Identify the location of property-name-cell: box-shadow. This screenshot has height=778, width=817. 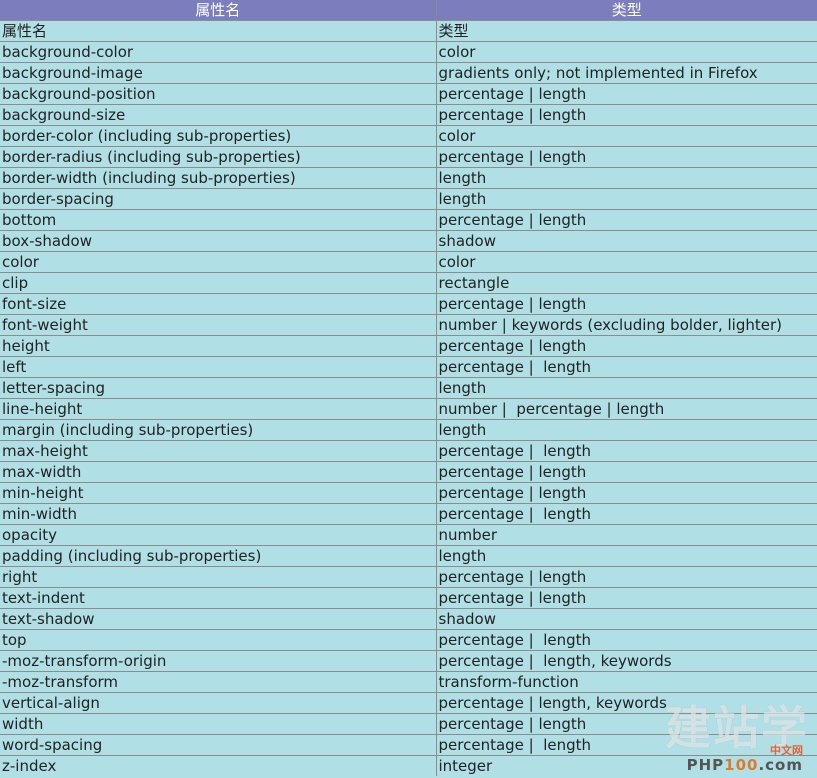
(218, 241).